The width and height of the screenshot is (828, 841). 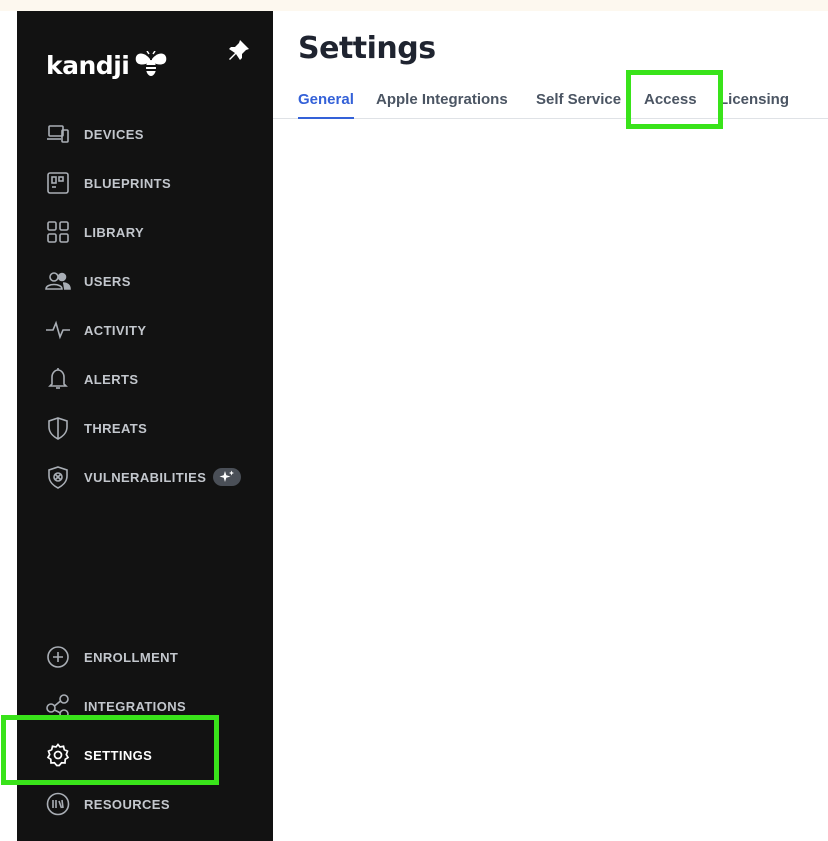 I want to click on tab-apple-integrations: Apple Integrations, so click(x=442, y=105).